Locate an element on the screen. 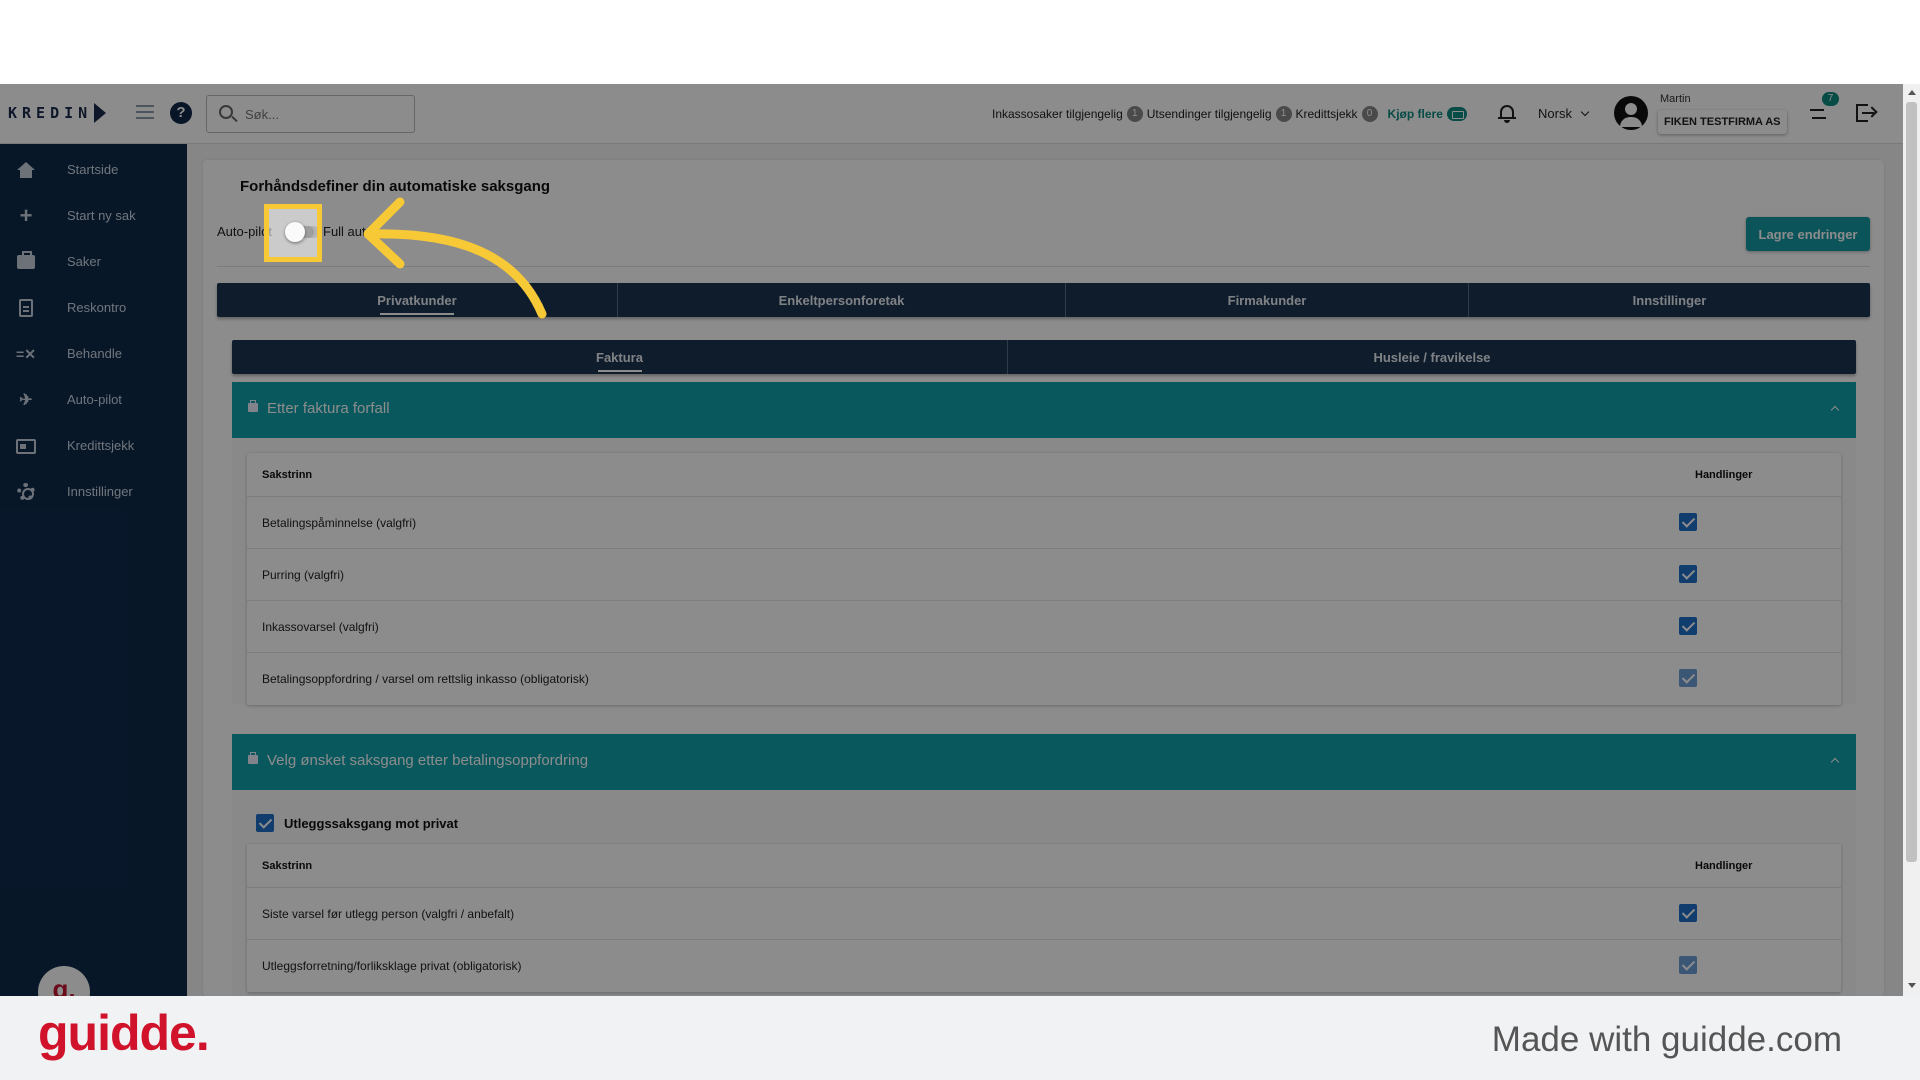 This screenshot has height=1080, width=1920. gear-icon is located at coordinates (26, 492).